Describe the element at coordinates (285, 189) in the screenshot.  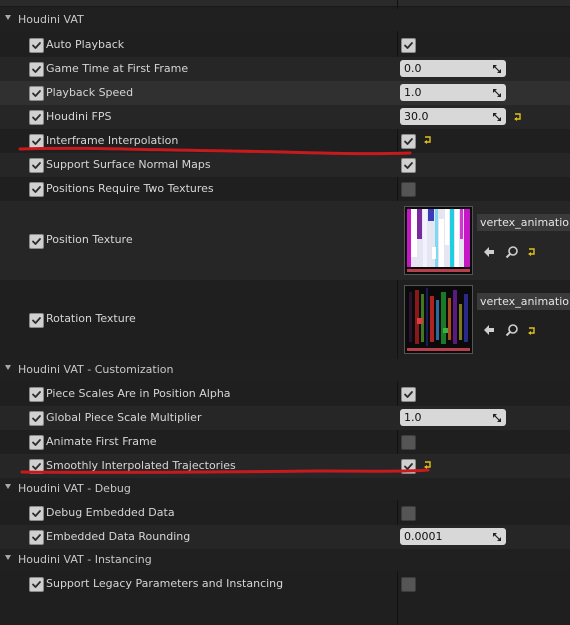
I see `param-row-two-textures: Positions Require Two Textures` at that location.